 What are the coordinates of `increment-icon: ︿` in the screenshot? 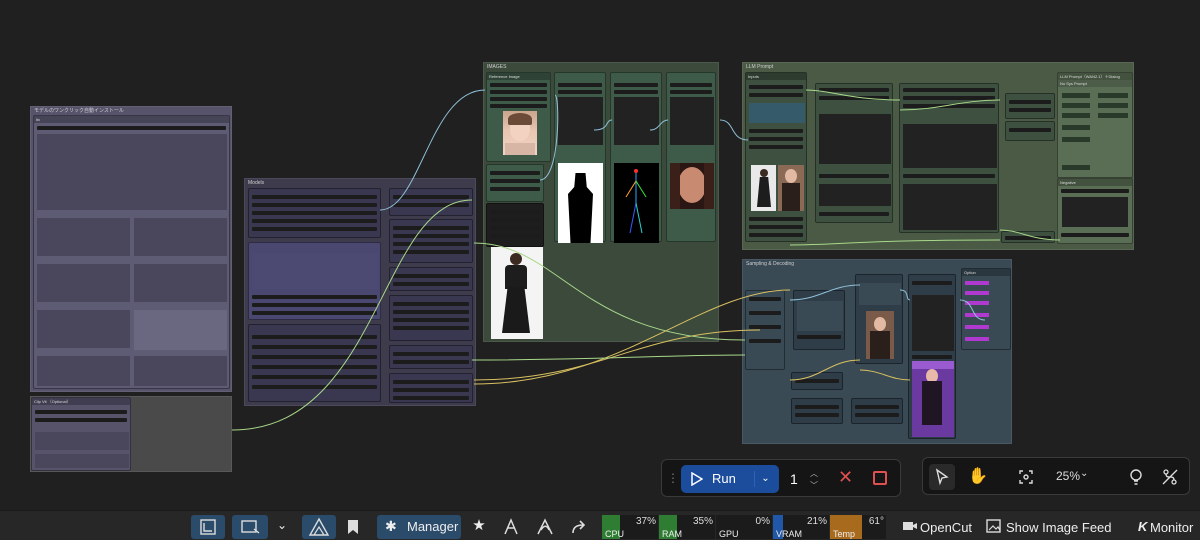 It's located at (814, 473).